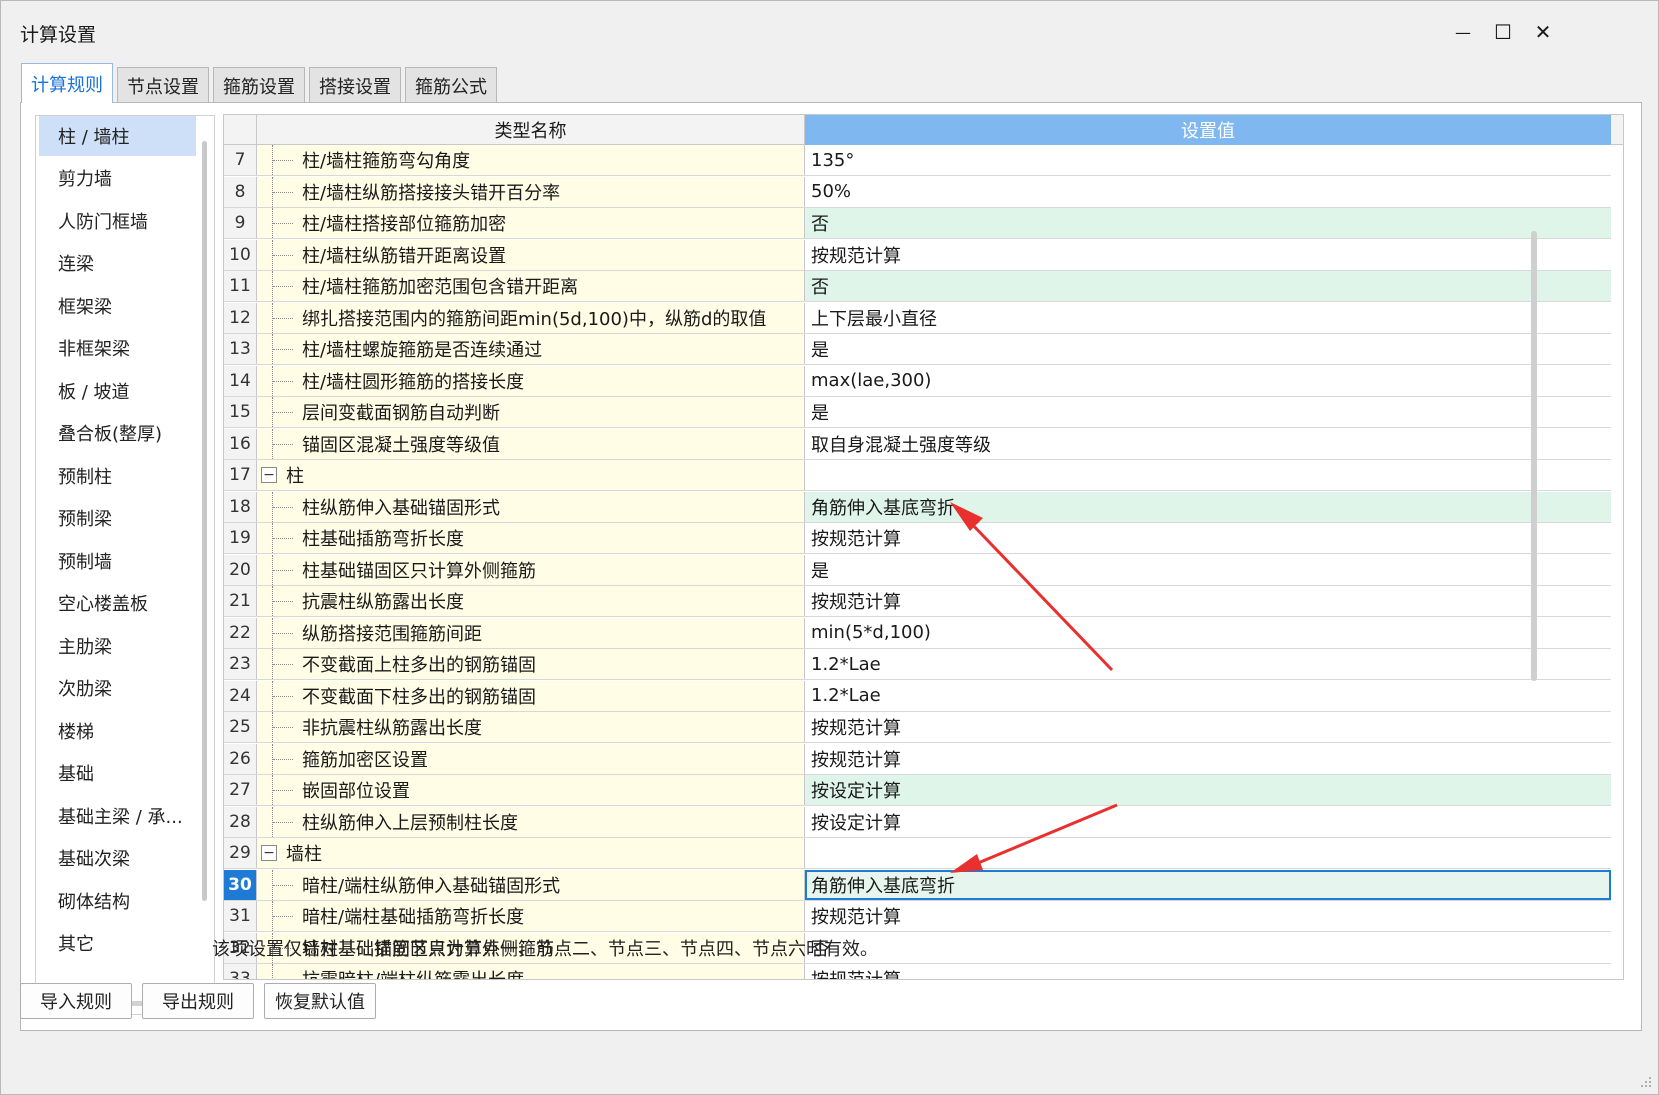  Describe the element at coordinates (67, 83) in the screenshot. I see `tab-calc-rules: 计算规则` at that location.